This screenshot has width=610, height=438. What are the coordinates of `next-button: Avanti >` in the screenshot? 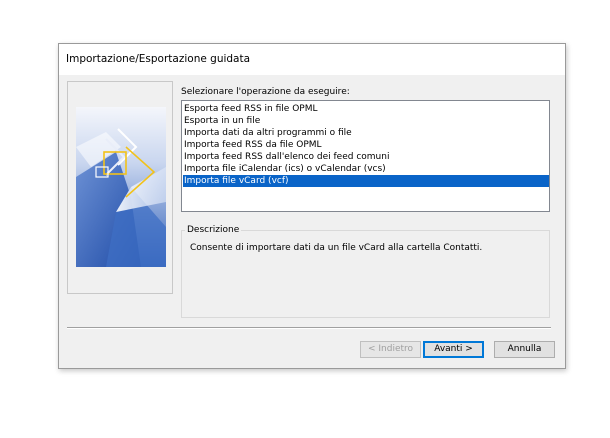 It's located at (453, 349).